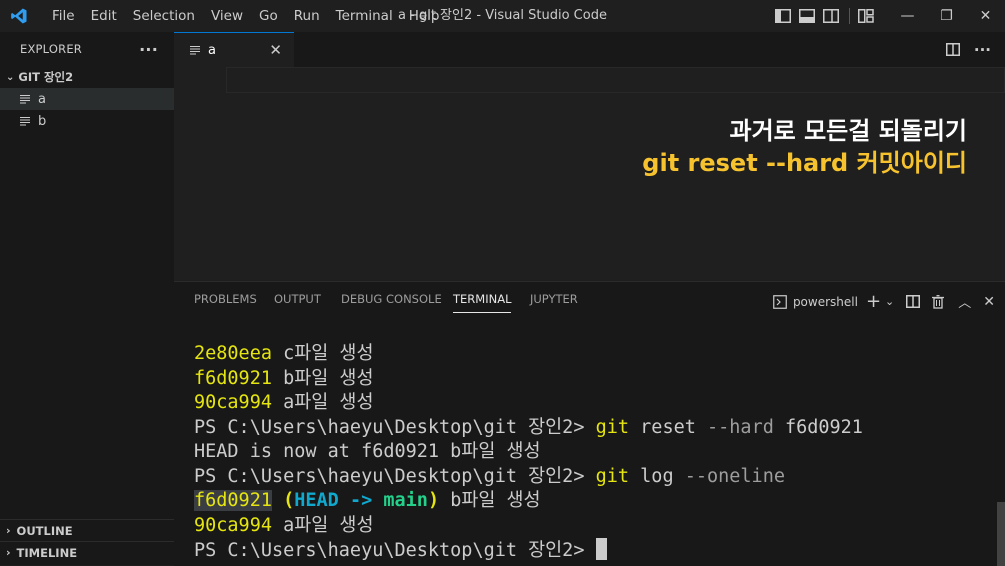 The width and height of the screenshot is (1005, 566). What do you see at coordinates (87, 77) in the screenshot?
I see `folder-git-jangin2: ⌄ GIT 장인2` at bounding box center [87, 77].